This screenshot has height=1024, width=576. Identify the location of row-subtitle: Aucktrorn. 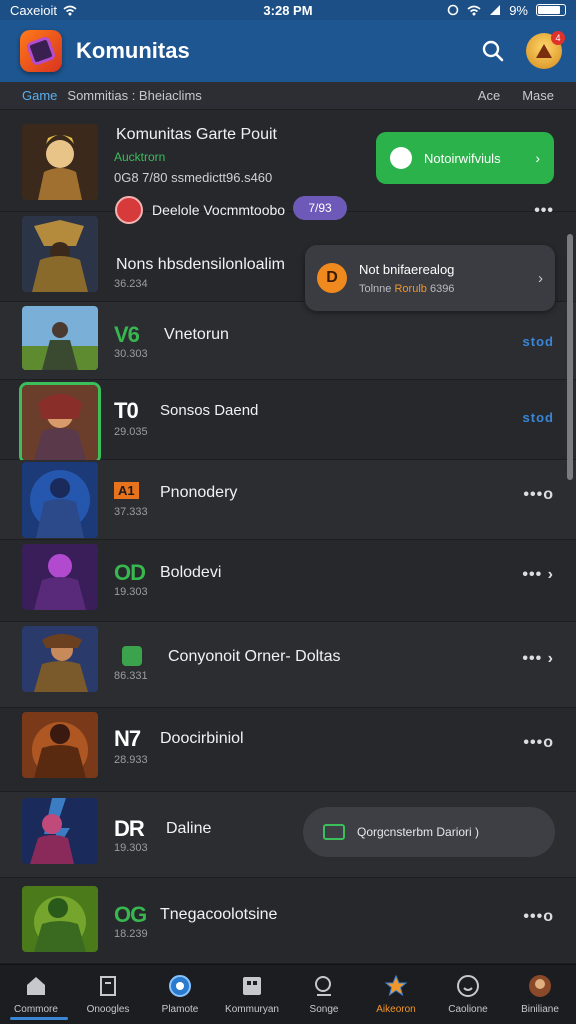
(140, 157).